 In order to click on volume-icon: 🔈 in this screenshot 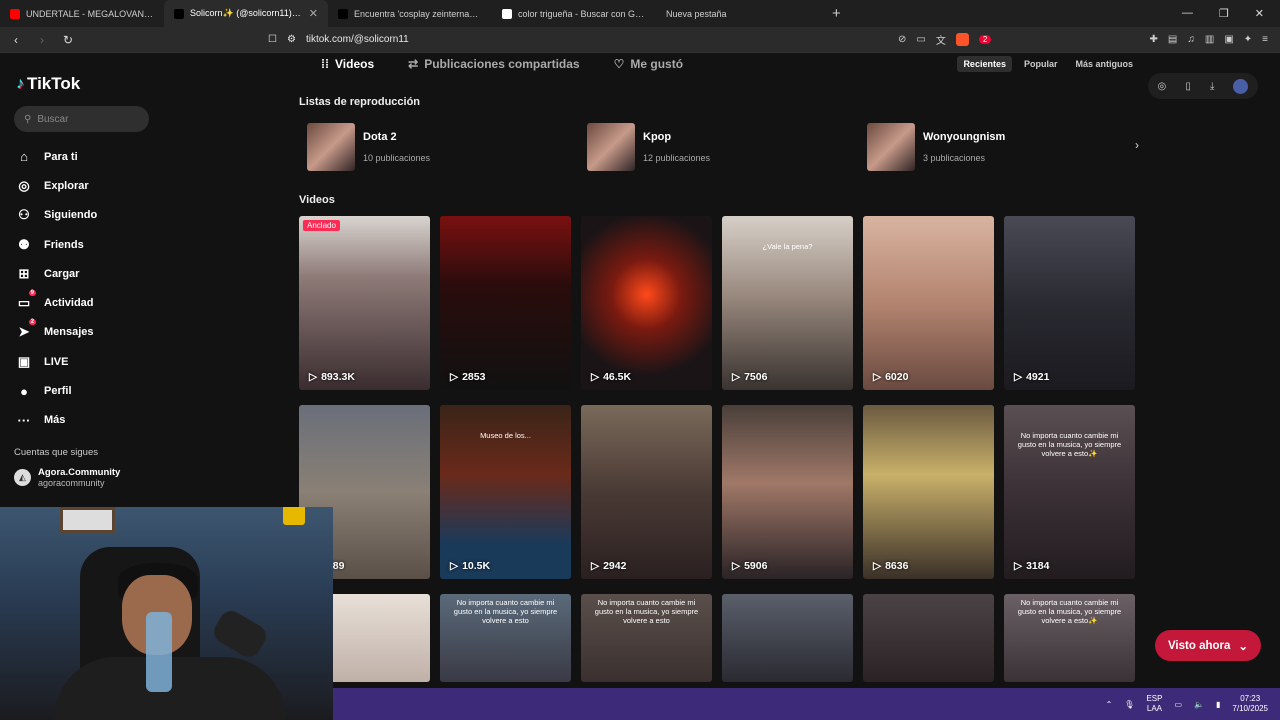, I will do `click(1199, 704)`.